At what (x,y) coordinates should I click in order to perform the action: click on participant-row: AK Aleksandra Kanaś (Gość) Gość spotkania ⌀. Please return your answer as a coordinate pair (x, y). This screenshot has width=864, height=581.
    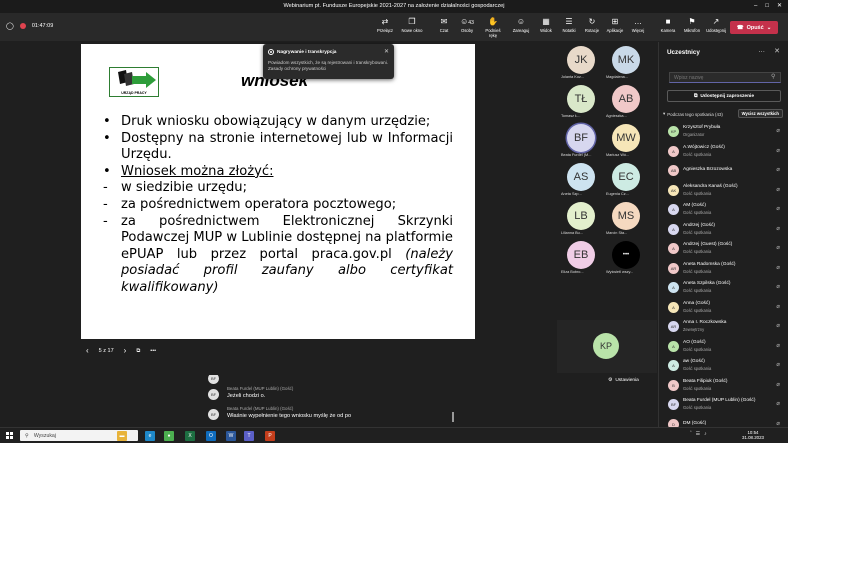
    Looking at the image, I should click on (723, 191).